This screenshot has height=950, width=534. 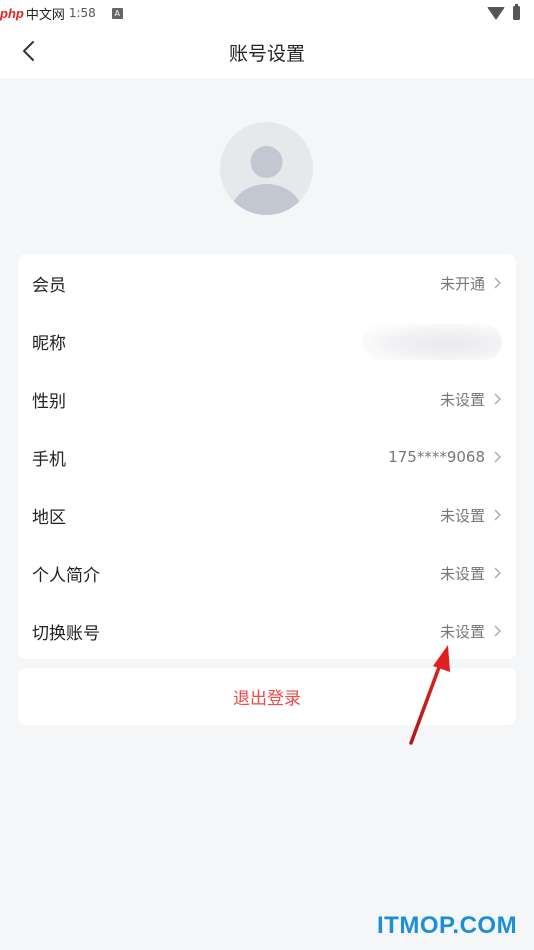 What do you see at coordinates (49, 401) in the screenshot?
I see `row-label: 性别` at bounding box center [49, 401].